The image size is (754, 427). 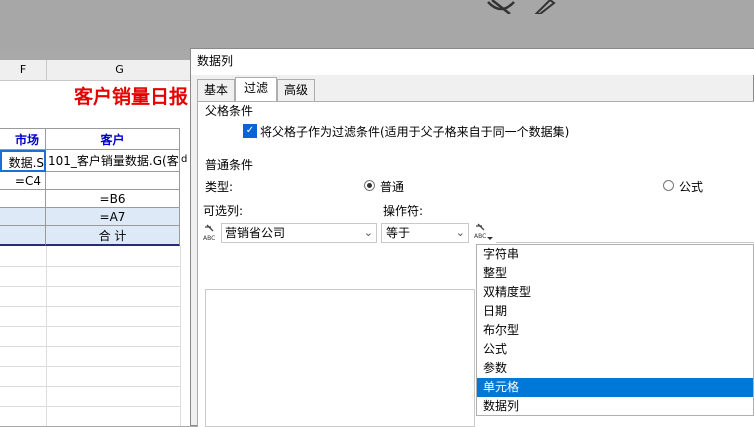 I want to click on abc-icon: ABC, so click(x=212, y=232).